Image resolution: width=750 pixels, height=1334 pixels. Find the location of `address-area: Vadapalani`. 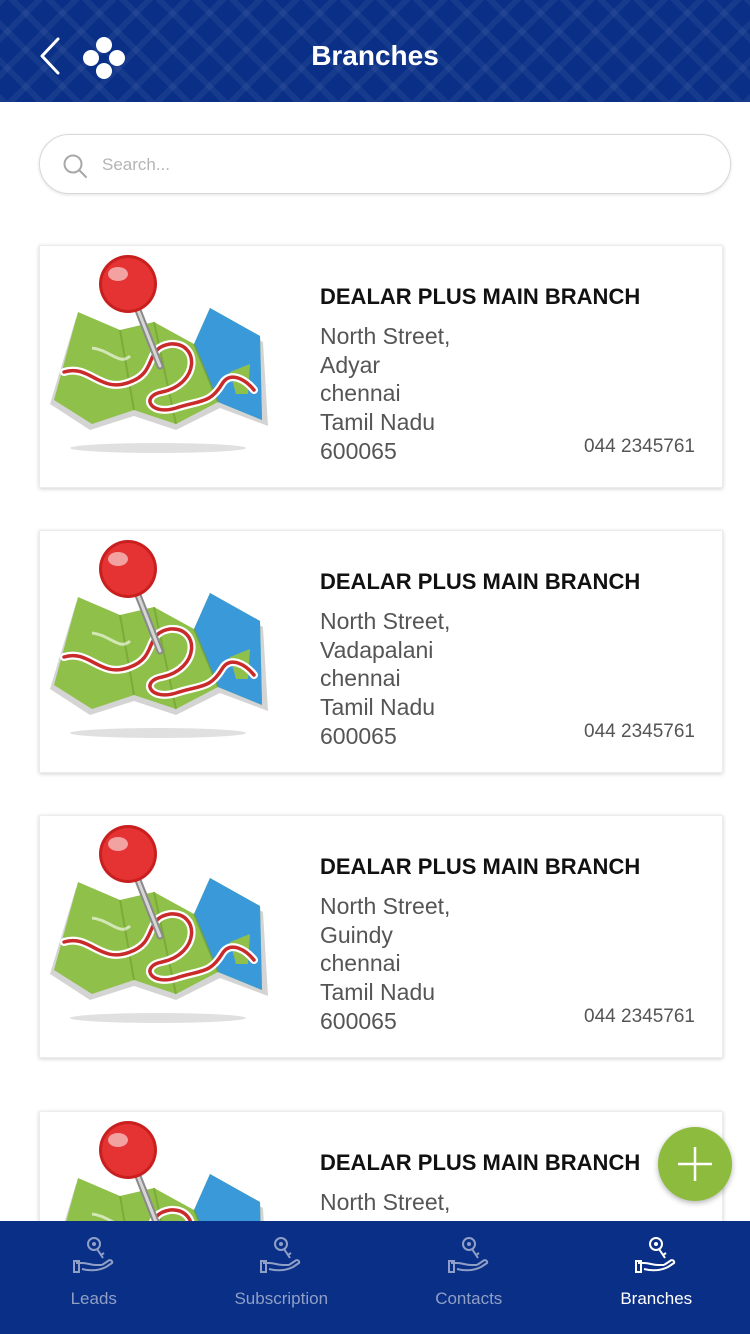

address-area: Vadapalani is located at coordinates (377, 649).